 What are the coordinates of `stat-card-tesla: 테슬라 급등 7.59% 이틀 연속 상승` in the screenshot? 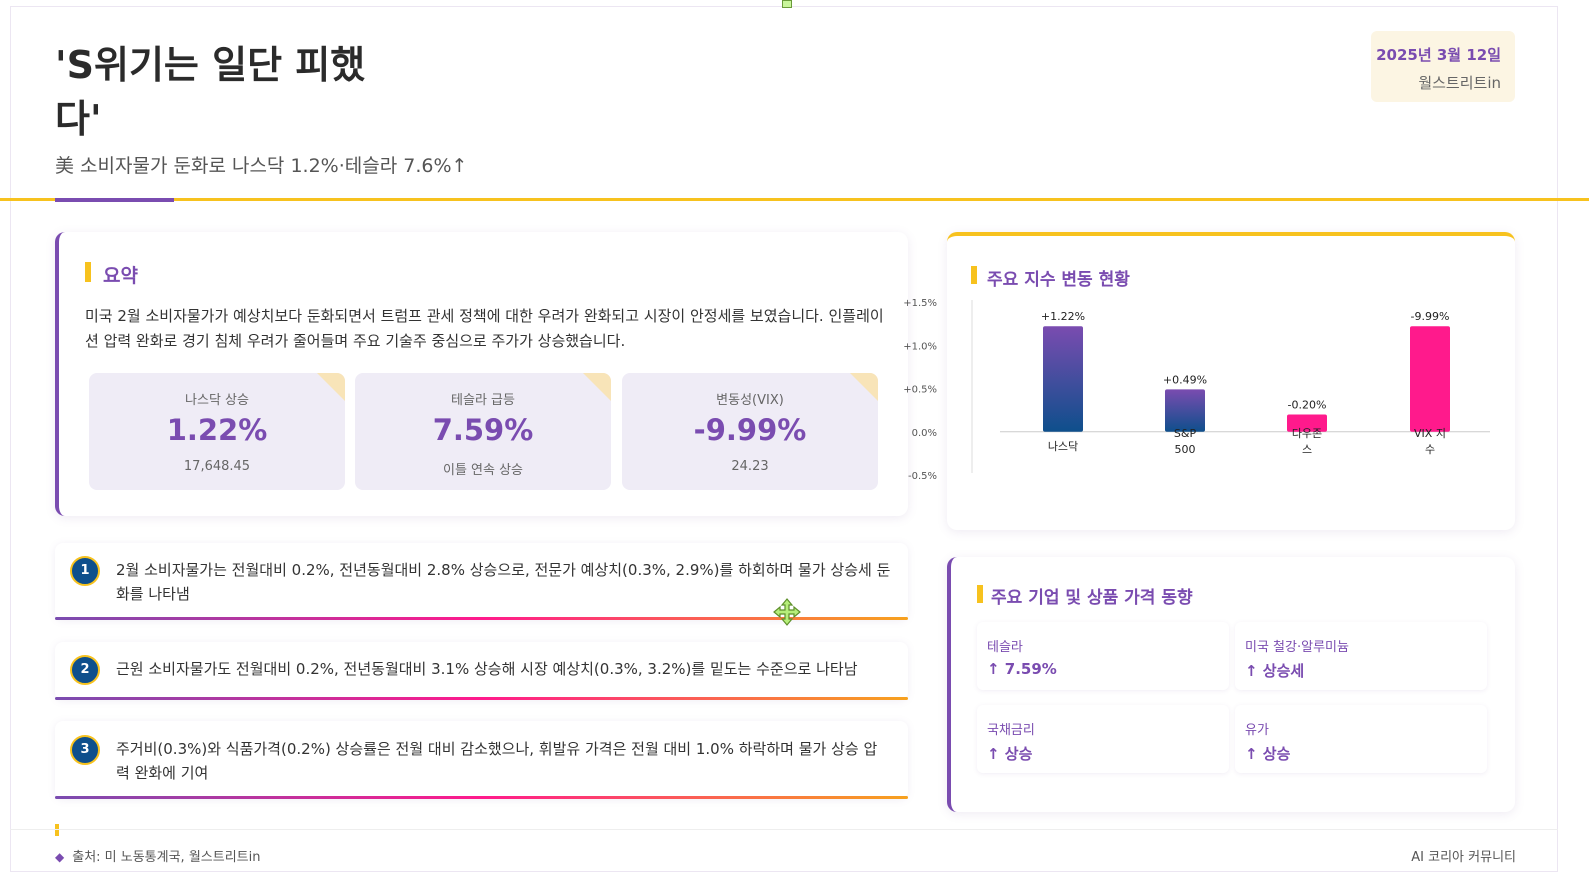 It's located at (483, 431).